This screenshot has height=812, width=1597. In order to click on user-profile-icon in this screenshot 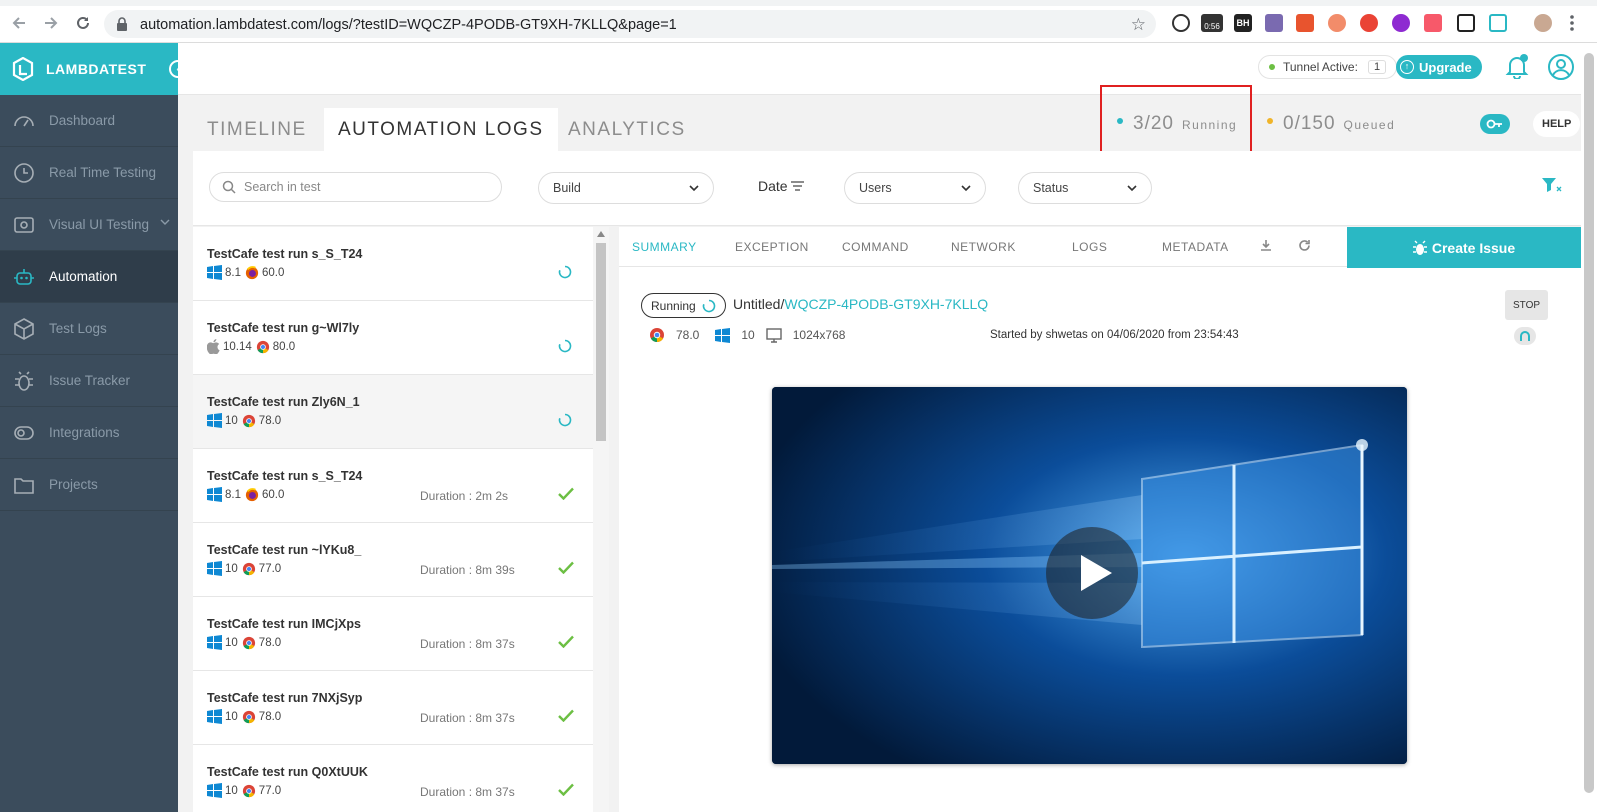, I will do `click(1561, 67)`.